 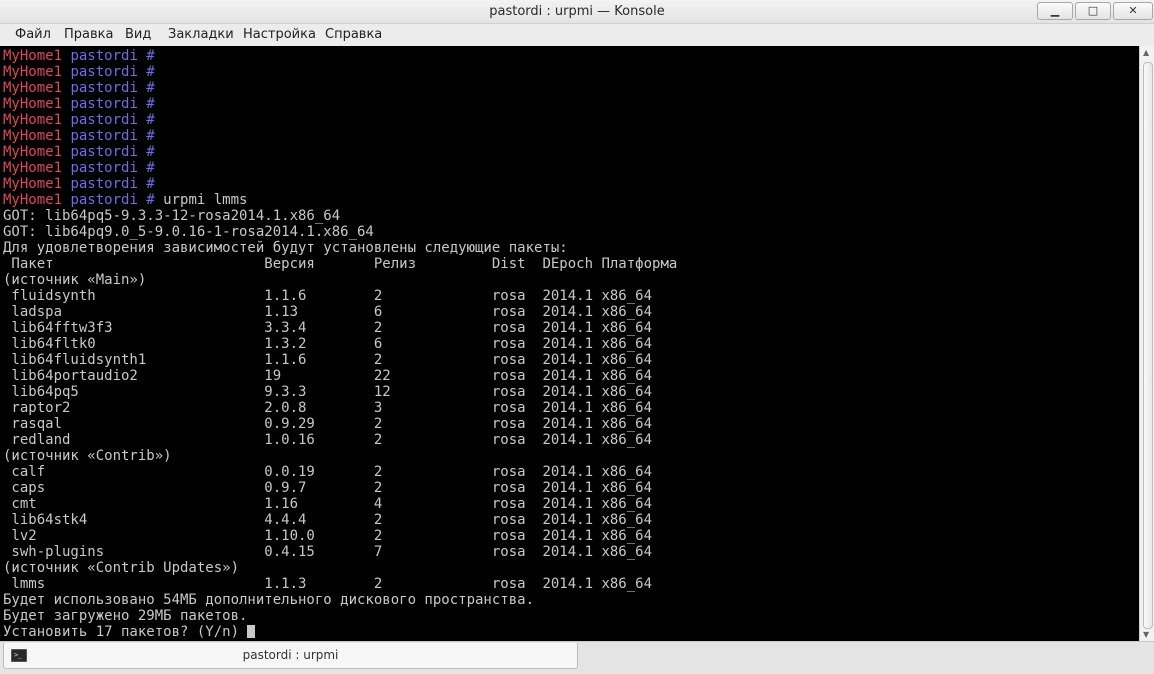 I want to click on output-text: lib64fftw3f3 3.3.4 2 rosa 2014.1 x86_64, so click(x=328, y=328).